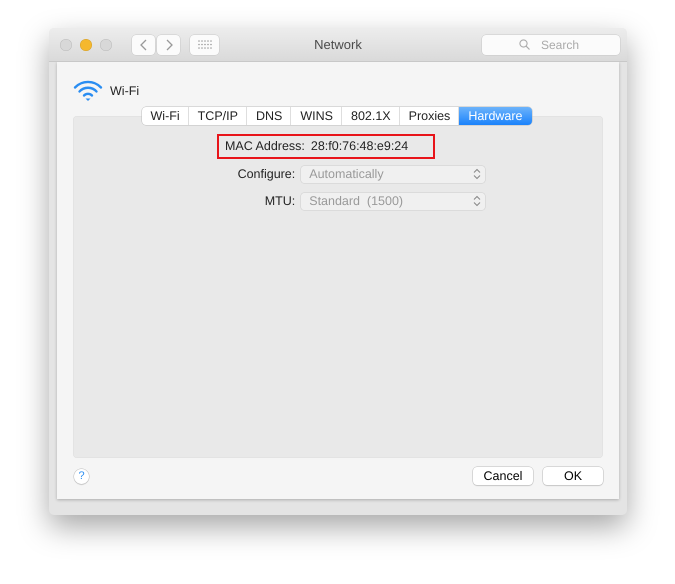 Image resolution: width=675 pixels, height=584 pixels. I want to click on tab: 802.1X, so click(371, 116).